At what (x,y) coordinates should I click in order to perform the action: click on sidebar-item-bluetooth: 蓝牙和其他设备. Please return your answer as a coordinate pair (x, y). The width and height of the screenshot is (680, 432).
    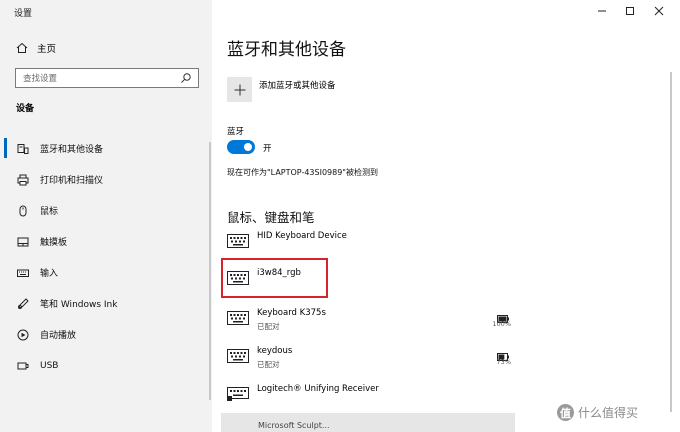
    Looking at the image, I should click on (106, 148).